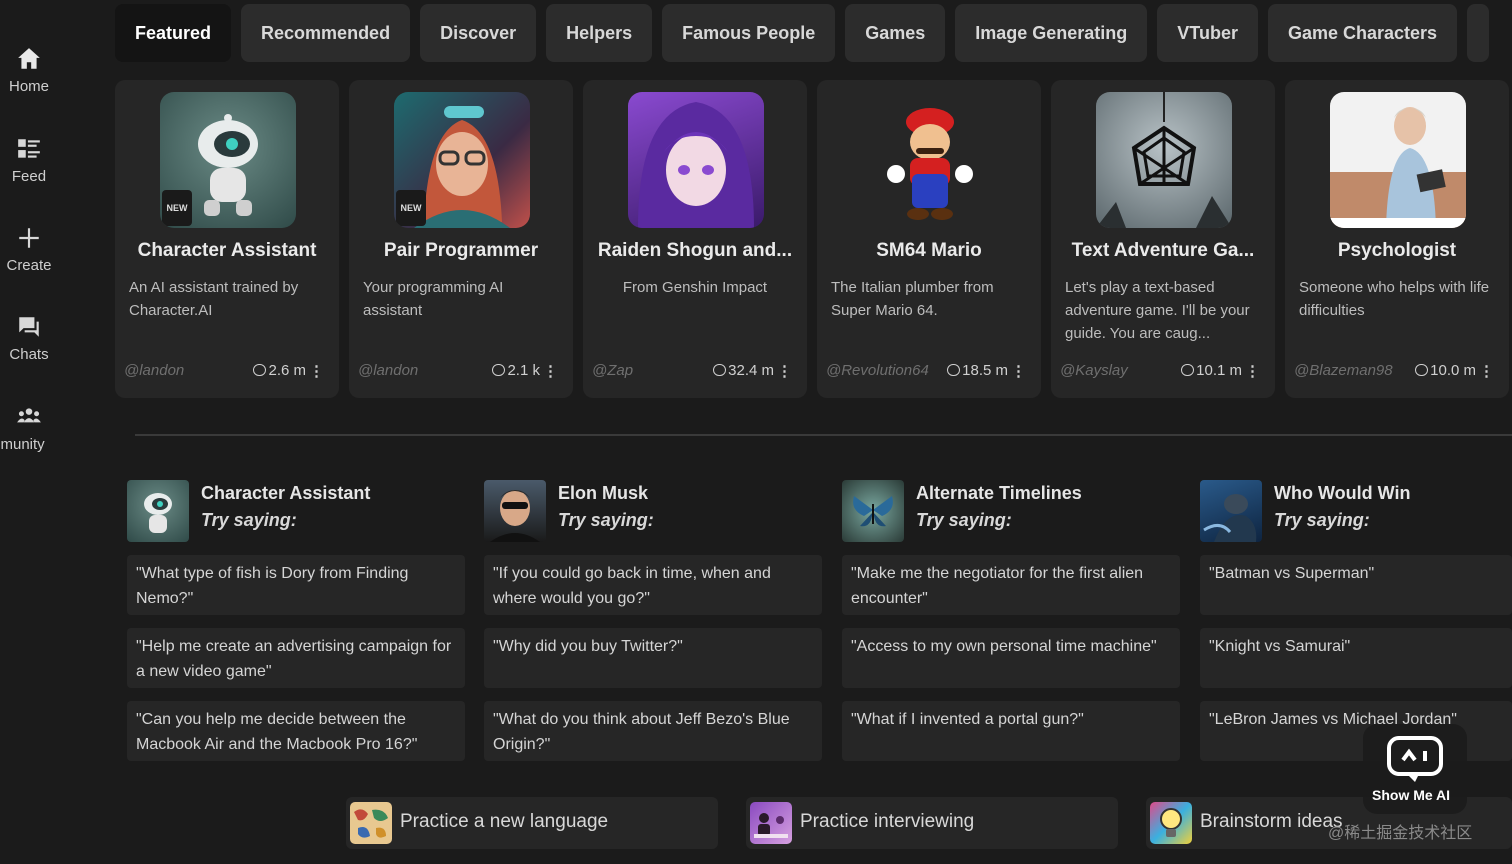 The width and height of the screenshot is (1512, 864). Describe the element at coordinates (29, 238) in the screenshot. I see `plus-icon` at that location.